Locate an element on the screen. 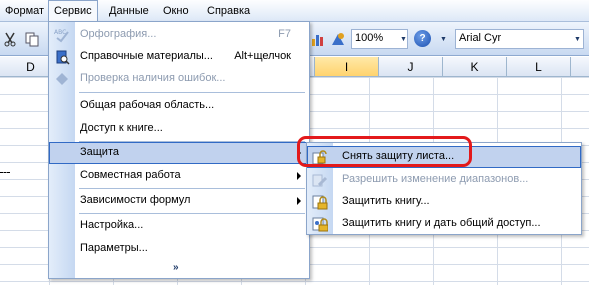  column-header-j: J is located at coordinates (411, 67).